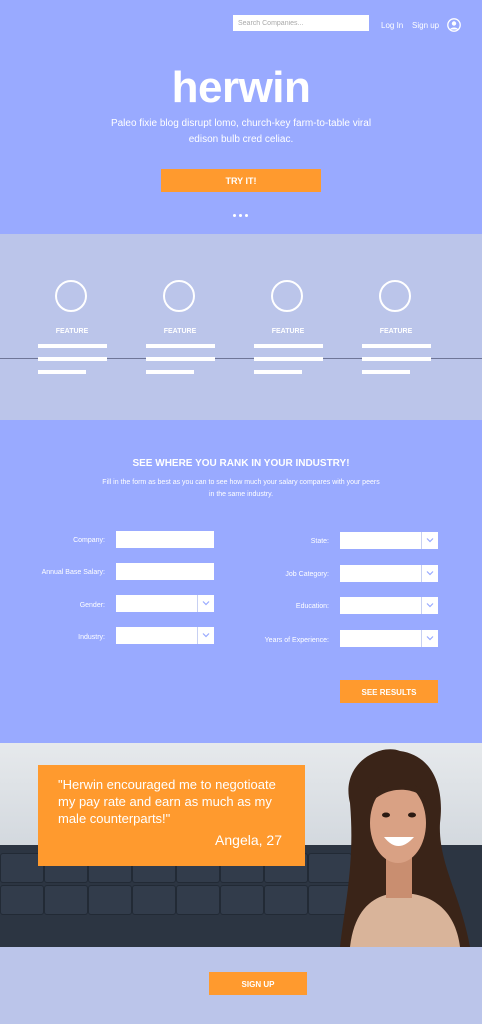 This screenshot has height=1024, width=482. What do you see at coordinates (425, 25) in the screenshot?
I see `signup-link: Sign up` at bounding box center [425, 25].